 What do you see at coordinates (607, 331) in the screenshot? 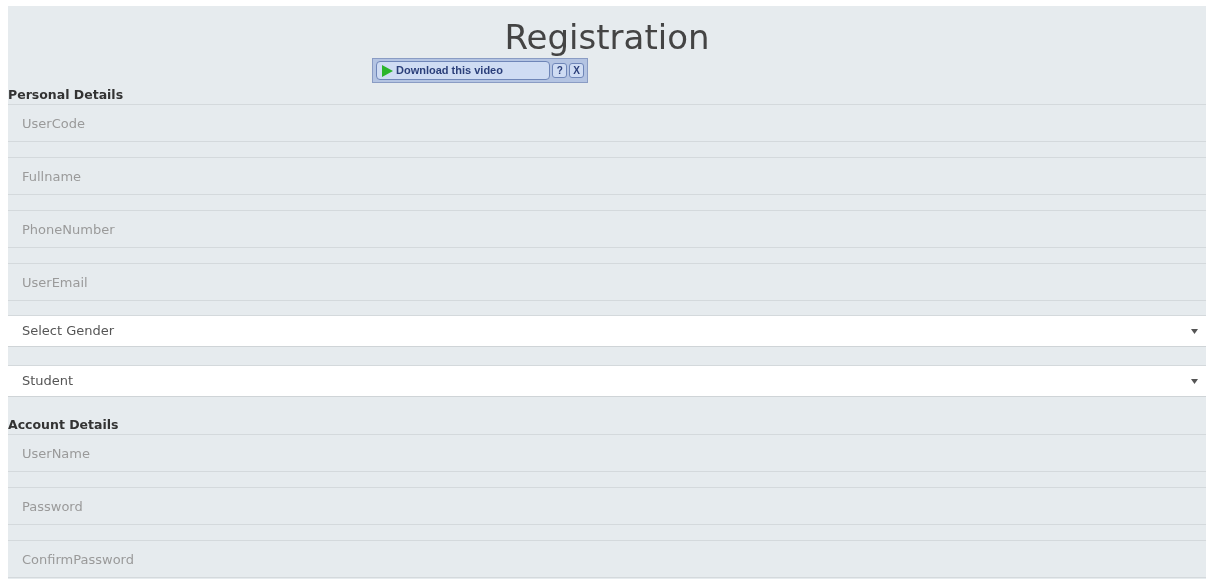
I see `select-field: Select Gender` at bounding box center [607, 331].